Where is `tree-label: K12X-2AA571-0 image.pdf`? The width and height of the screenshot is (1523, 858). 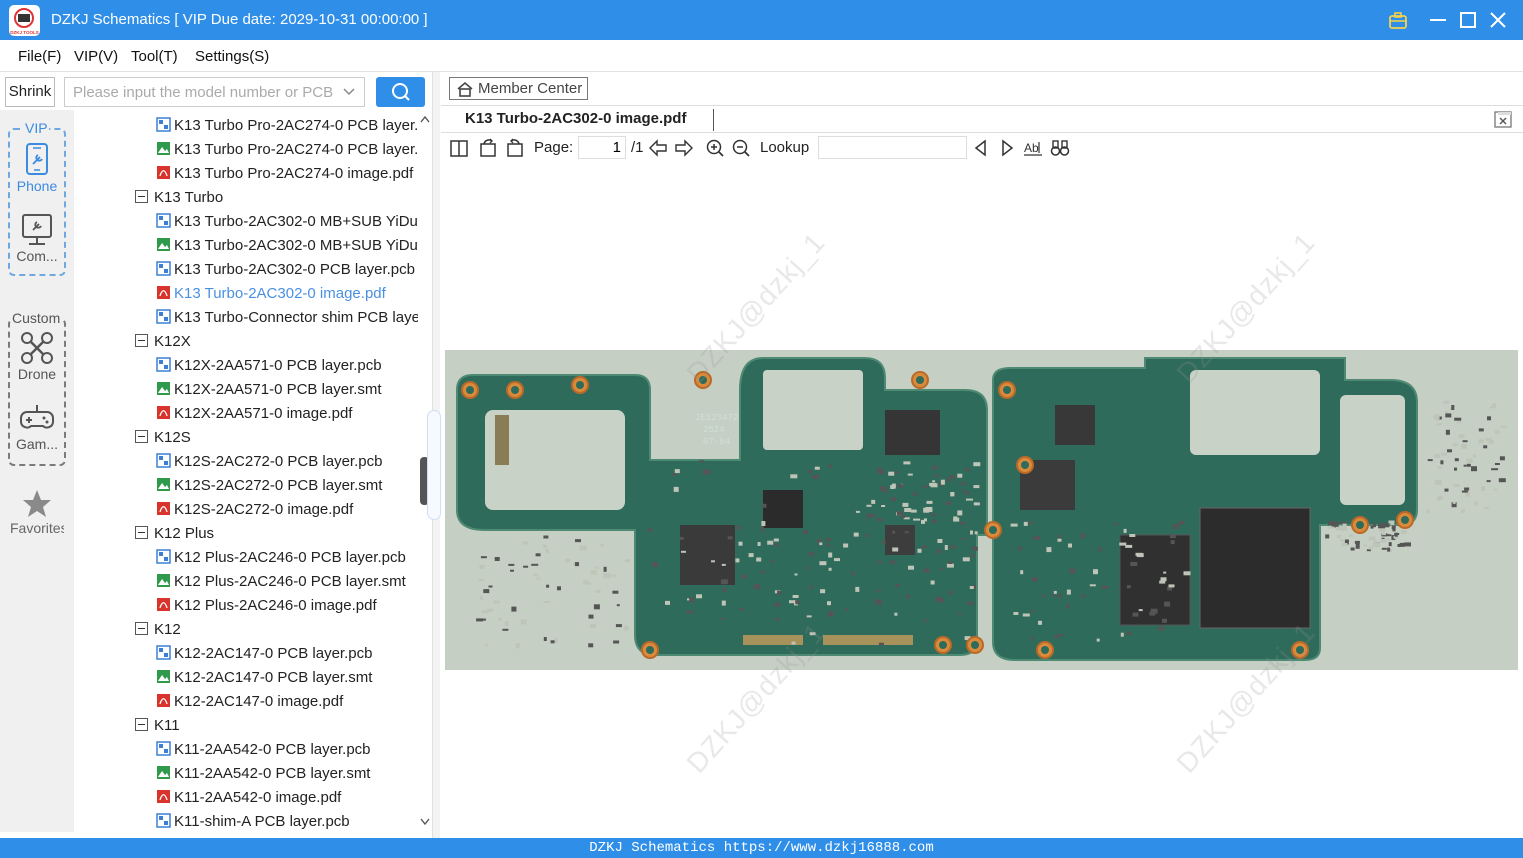 tree-label: K12X-2AA571-0 image.pdf is located at coordinates (263, 413).